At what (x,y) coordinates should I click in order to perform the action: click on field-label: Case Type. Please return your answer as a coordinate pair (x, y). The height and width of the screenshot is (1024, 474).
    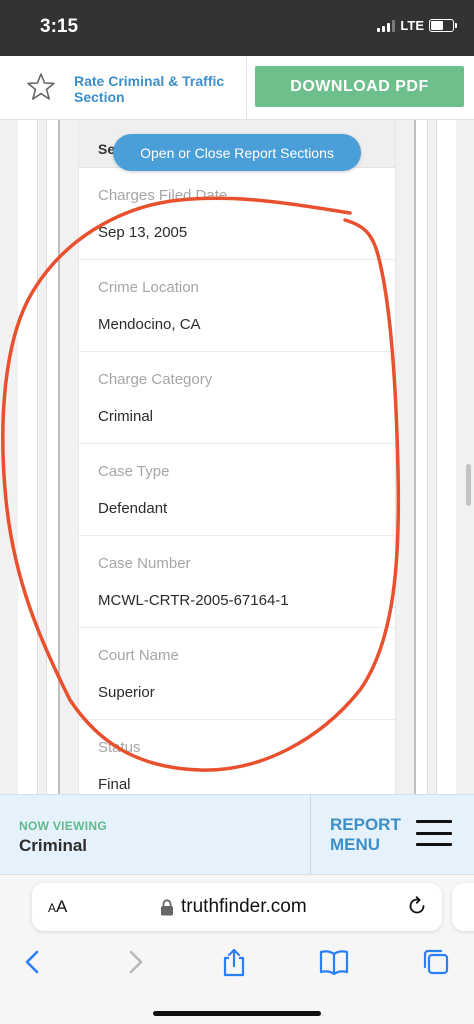
    Looking at the image, I should click on (134, 471).